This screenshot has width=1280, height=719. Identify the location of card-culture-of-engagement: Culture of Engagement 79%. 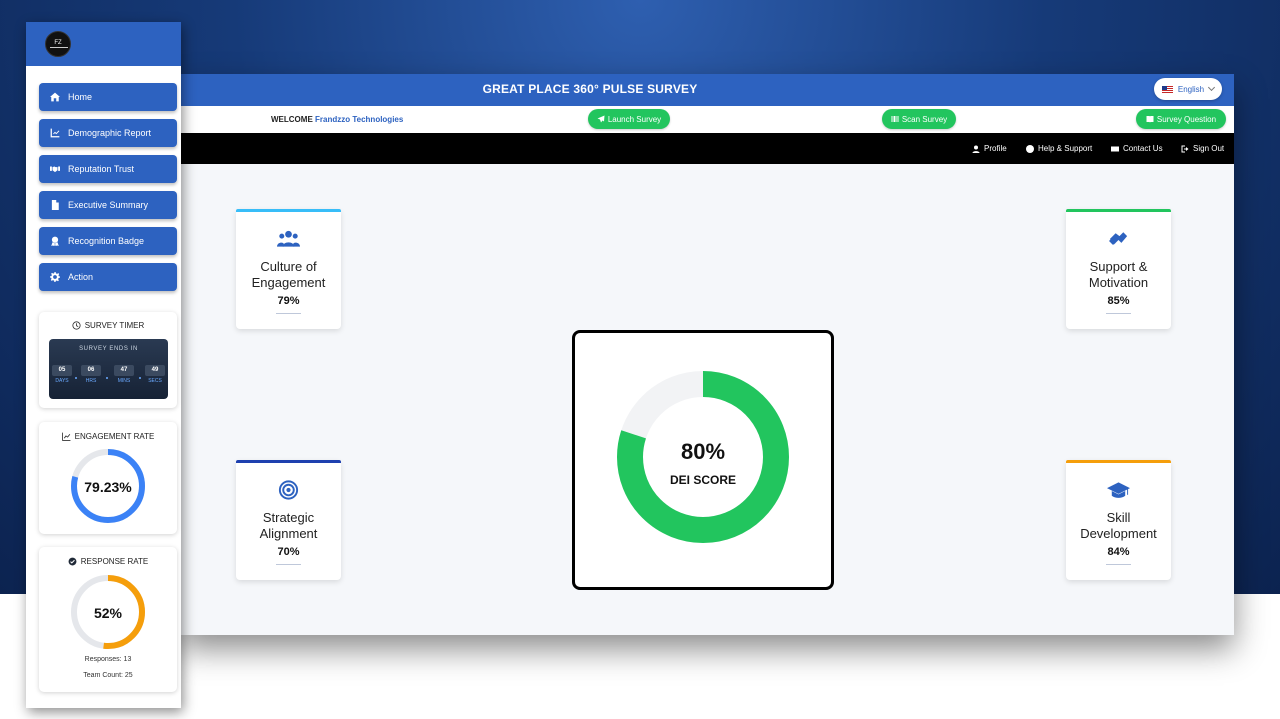
(288, 269).